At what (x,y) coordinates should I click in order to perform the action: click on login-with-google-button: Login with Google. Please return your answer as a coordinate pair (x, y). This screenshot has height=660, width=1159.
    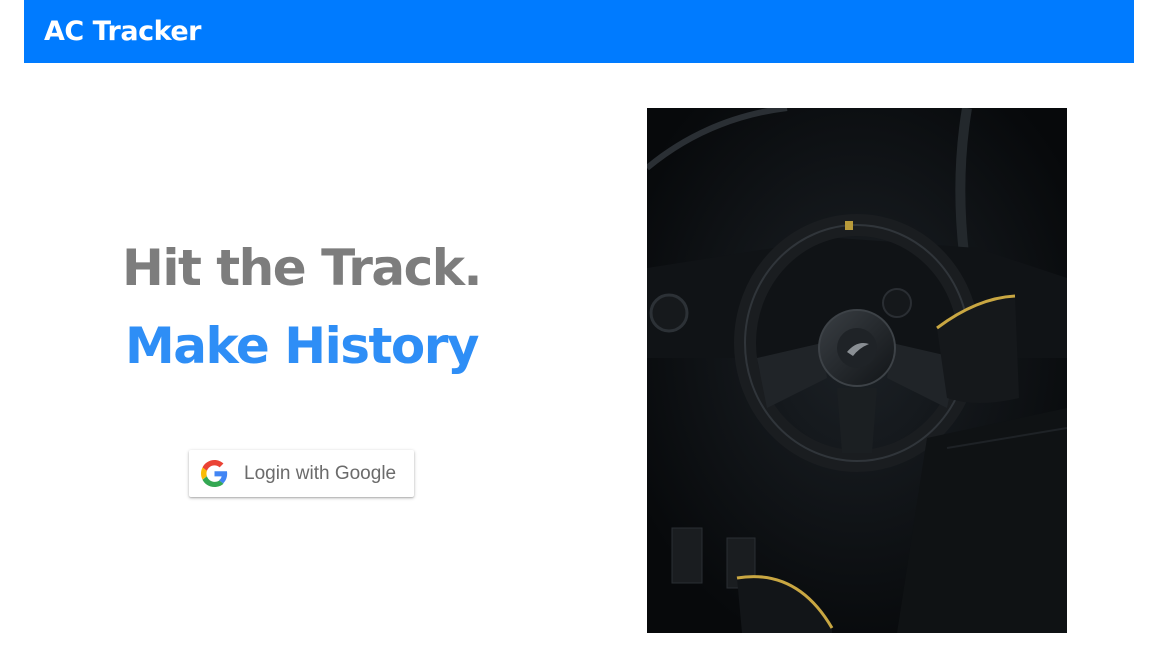
    Looking at the image, I should click on (301, 473).